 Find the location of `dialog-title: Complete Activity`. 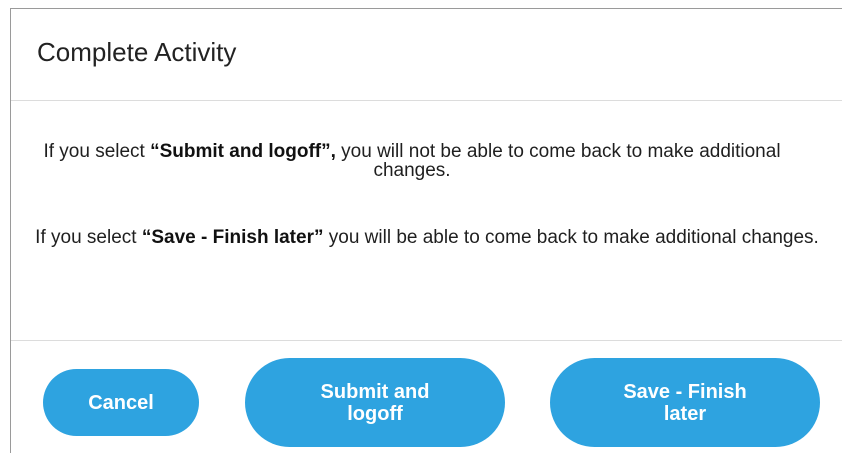

dialog-title: Complete Activity is located at coordinates (137, 52).